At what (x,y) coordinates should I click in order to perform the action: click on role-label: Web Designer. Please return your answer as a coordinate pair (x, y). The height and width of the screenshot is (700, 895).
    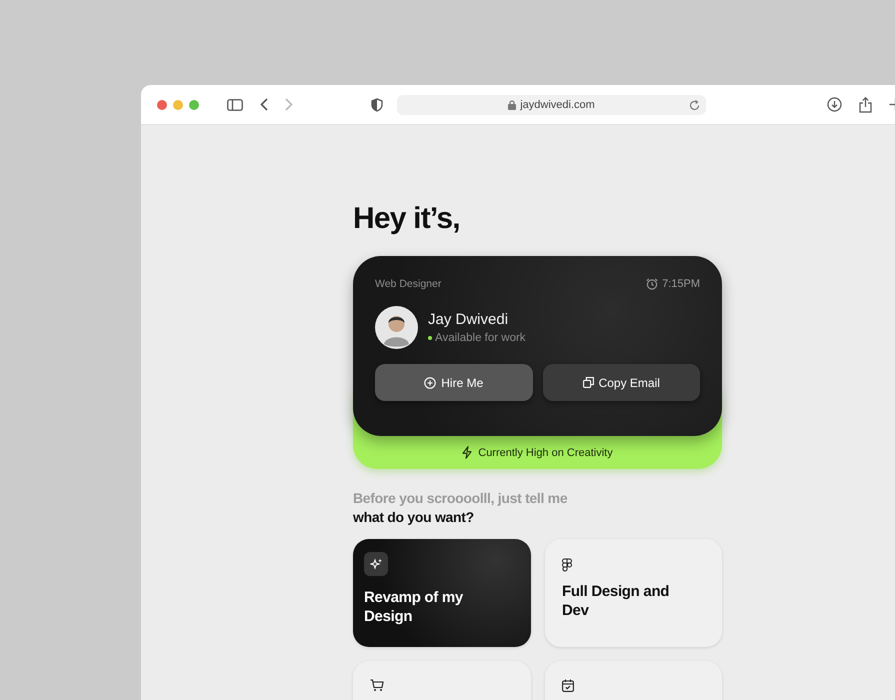
    Looking at the image, I should click on (408, 284).